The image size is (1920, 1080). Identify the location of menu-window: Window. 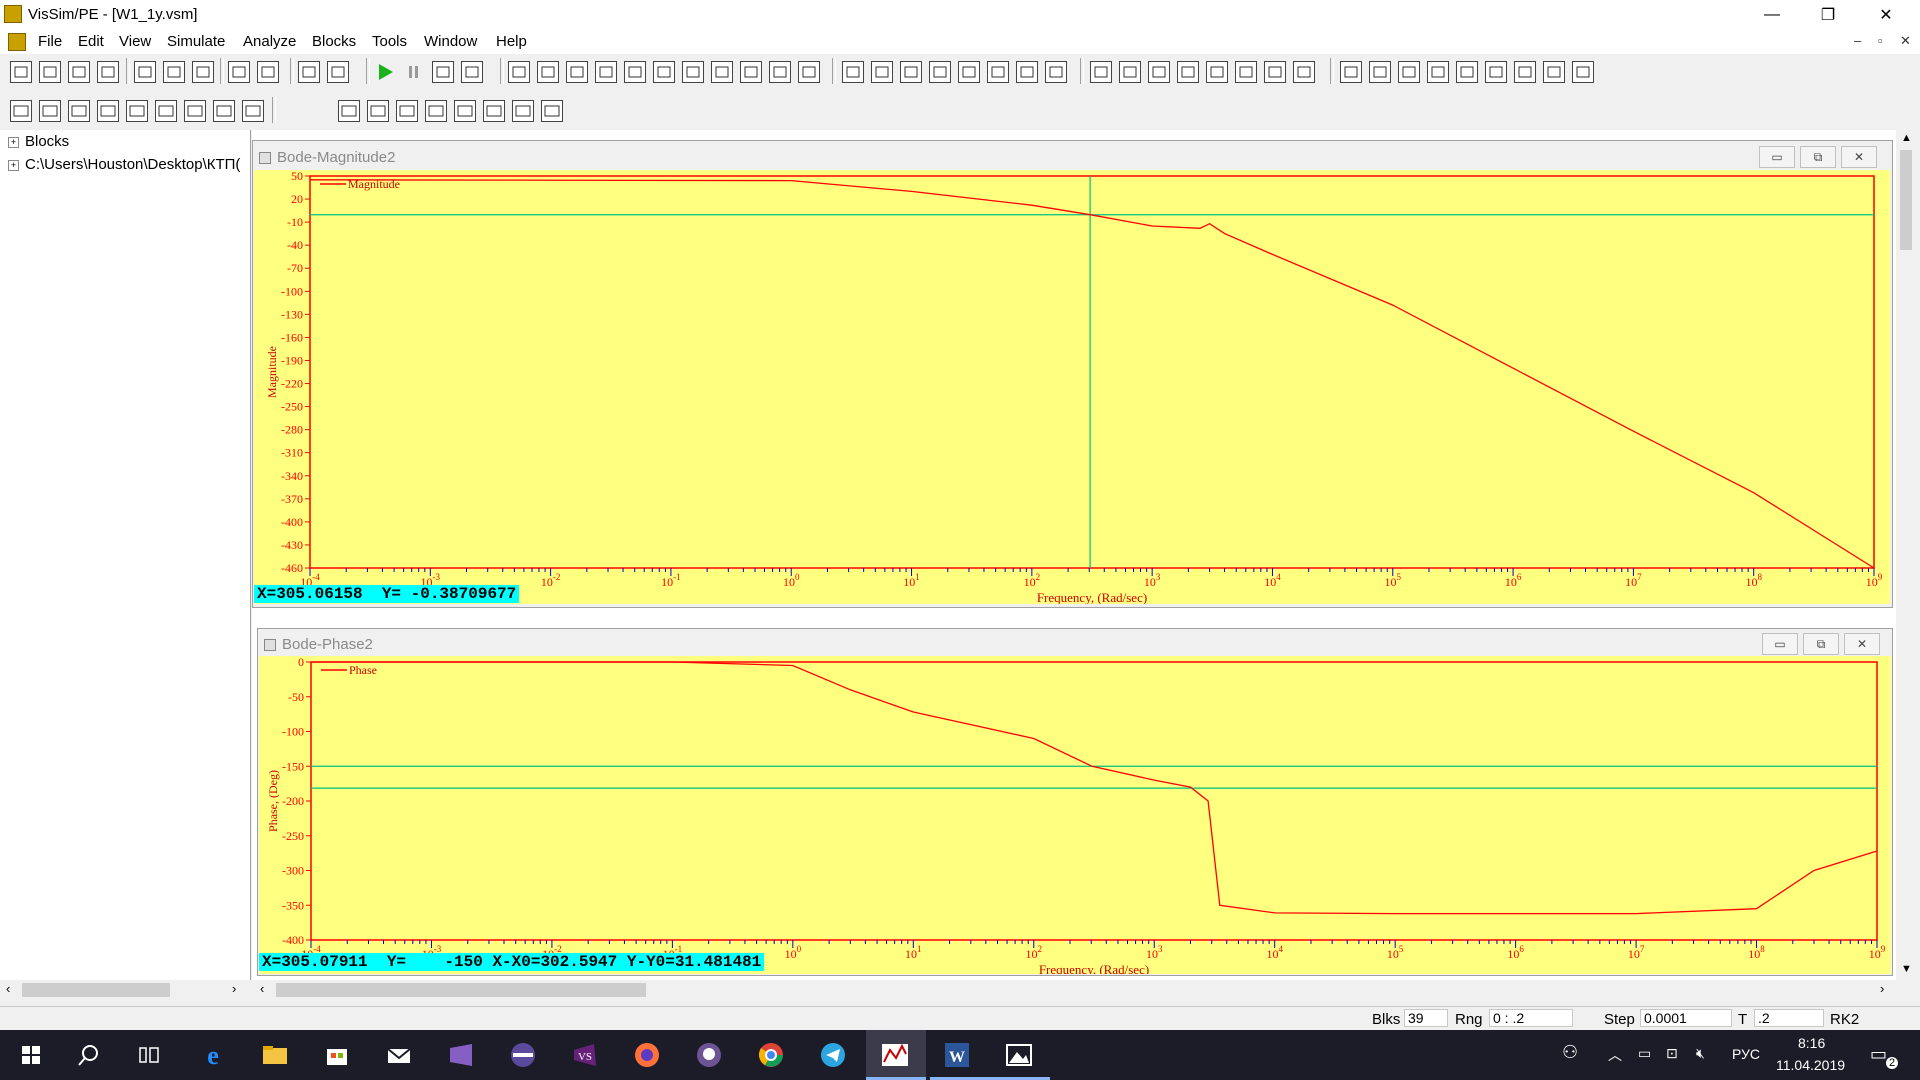
(450, 41).